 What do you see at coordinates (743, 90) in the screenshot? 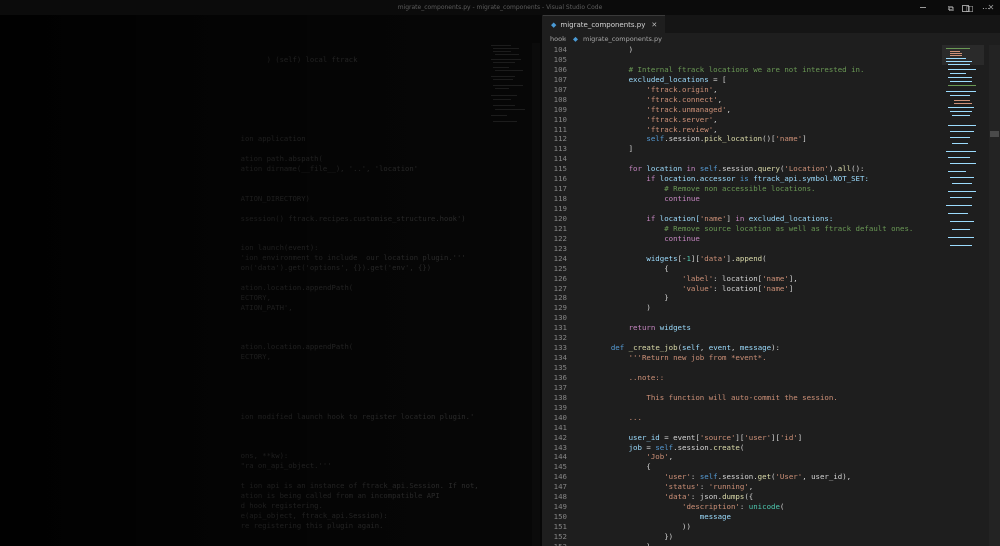
I see `code-line: 107 'ftrack.origin',` at bounding box center [743, 90].